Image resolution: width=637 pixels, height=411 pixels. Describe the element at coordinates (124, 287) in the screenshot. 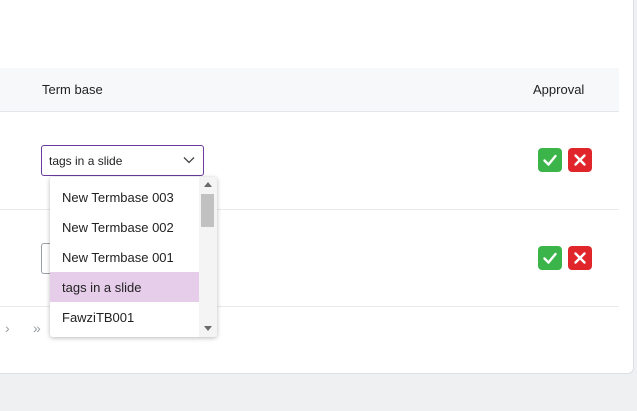

I see `dropdown-option-selected: tags in a slide` at that location.